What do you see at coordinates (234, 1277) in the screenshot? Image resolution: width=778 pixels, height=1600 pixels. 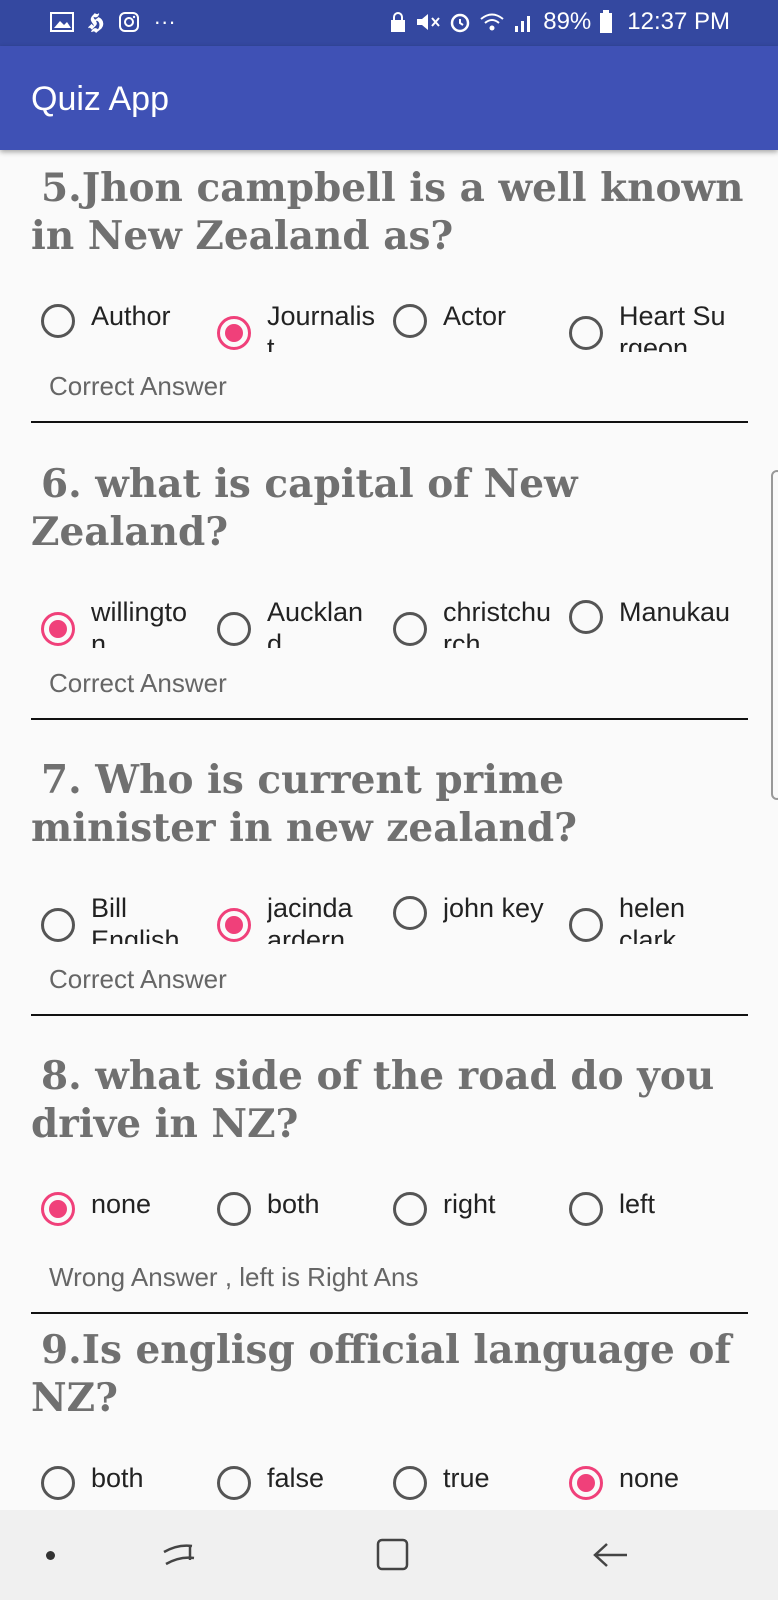 I see `answer-result: Wrong Answer , left is Right Ans` at bounding box center [234, 1277].